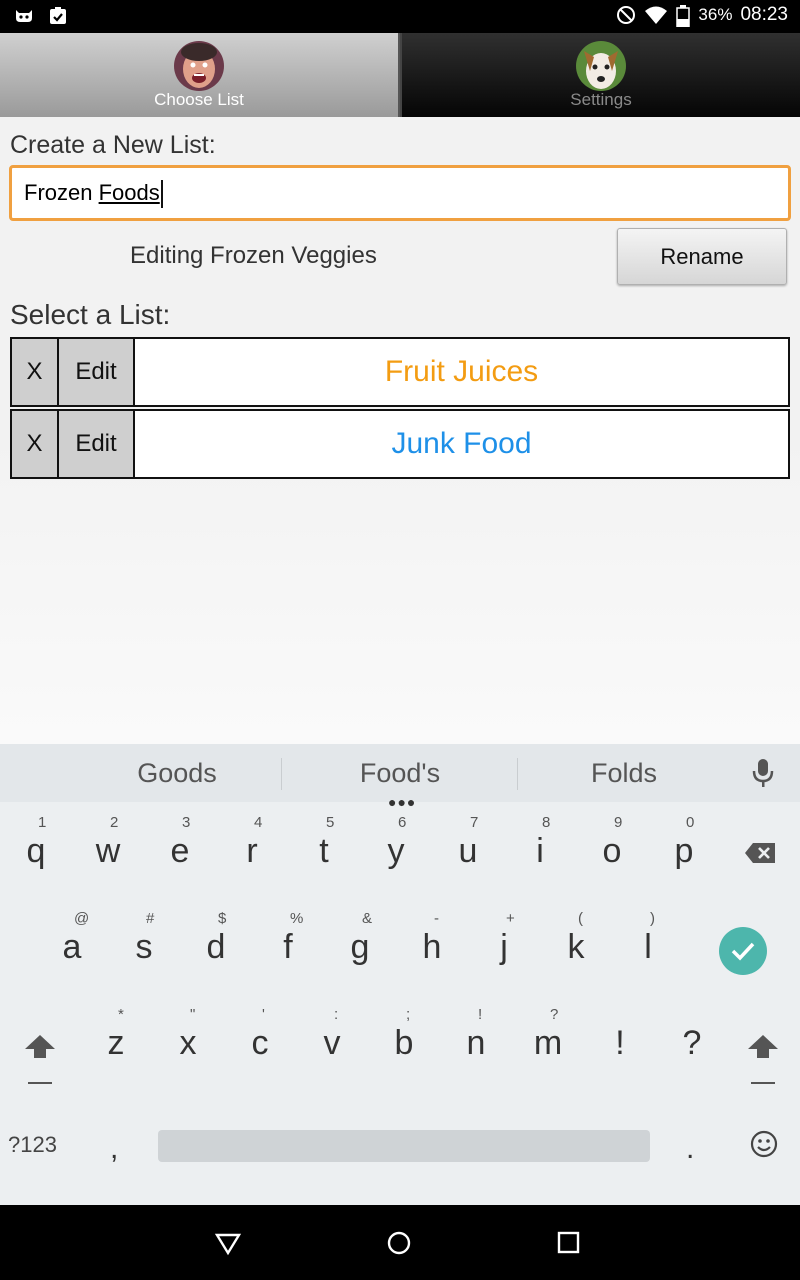 This screenshot has width=800, height=1280. I want to click on key-label: p, so click(684, 851).